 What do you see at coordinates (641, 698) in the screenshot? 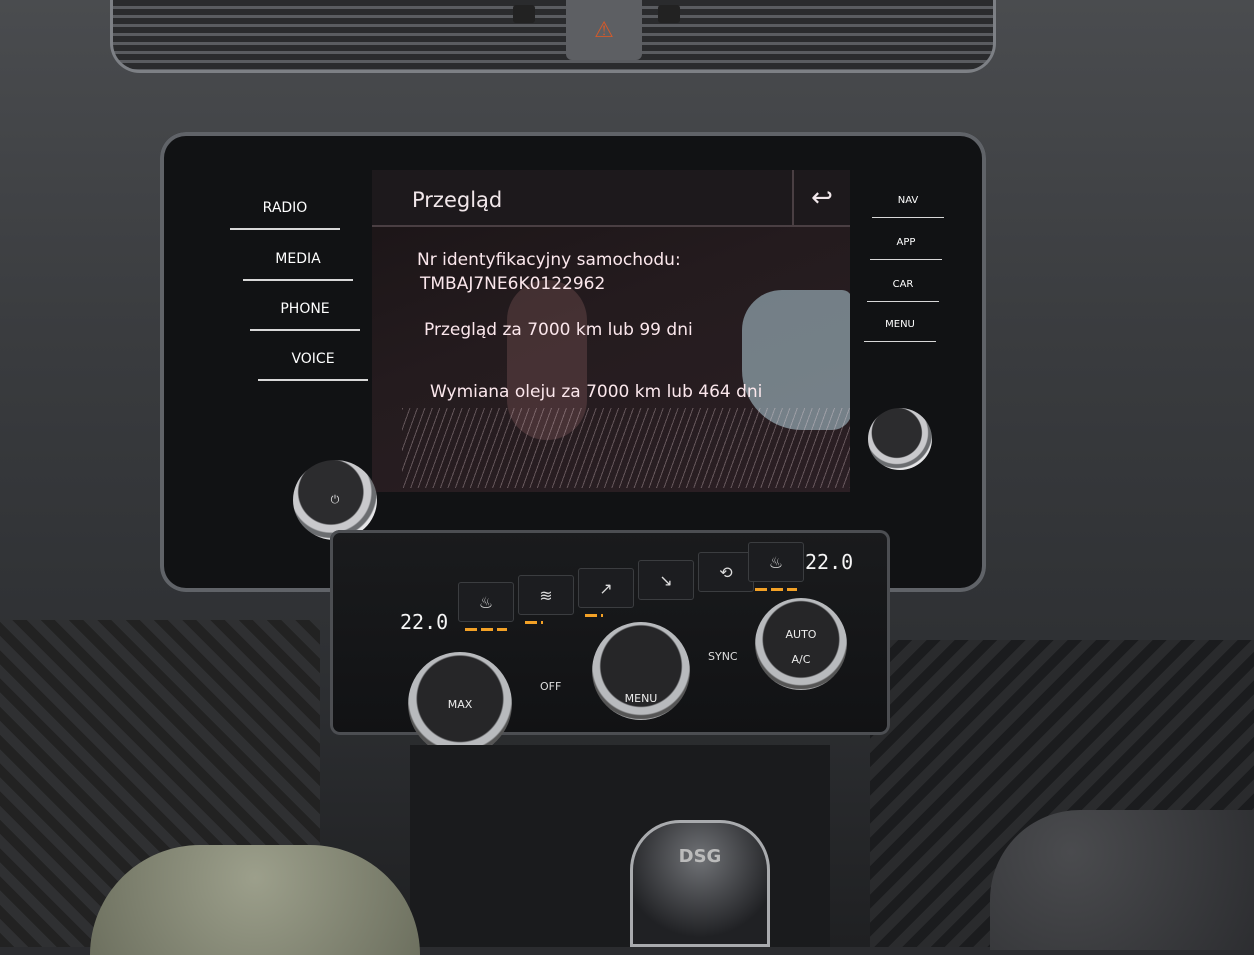
I see `menu-label: MENU` at bounding box center [641, 698].